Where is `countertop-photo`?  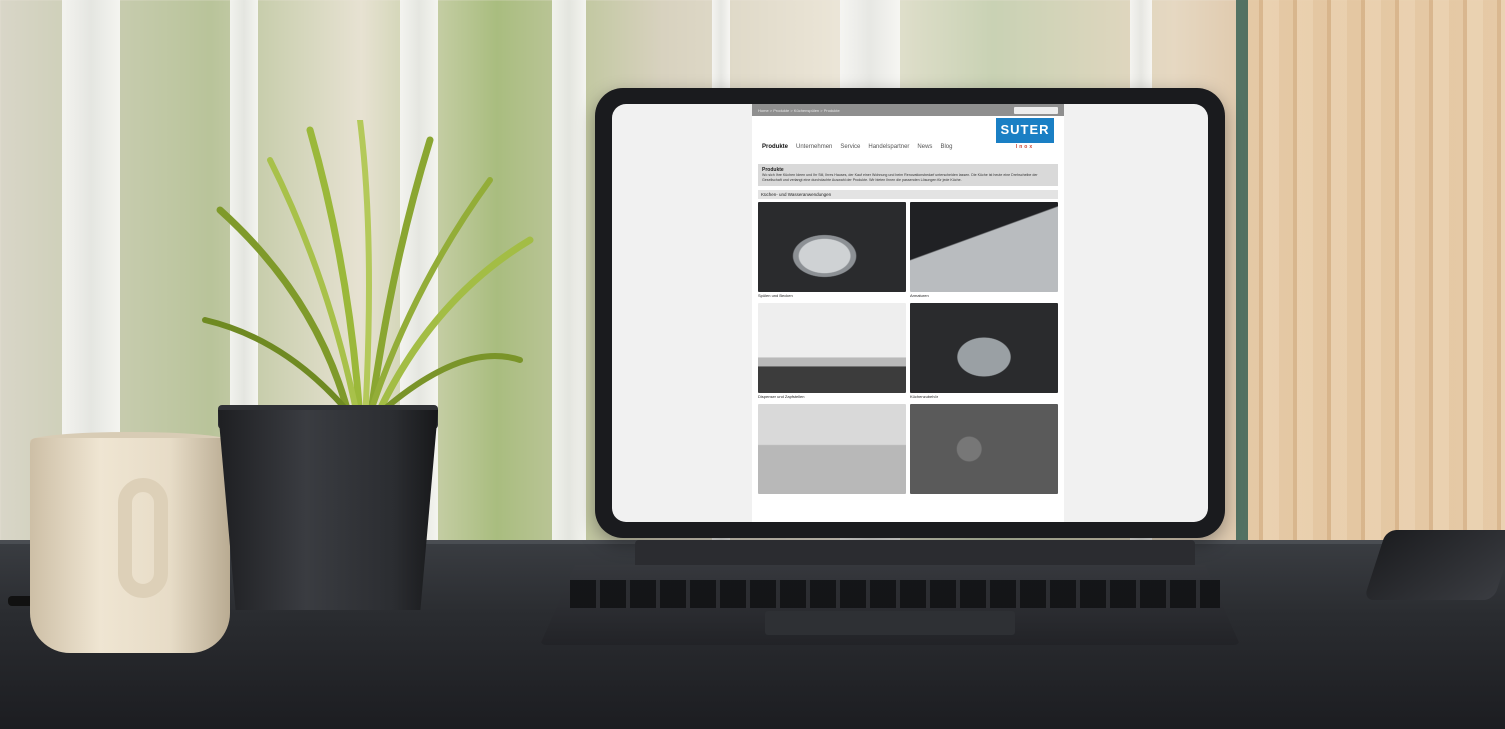 countertop-photo is located at coordinates (832, 449).